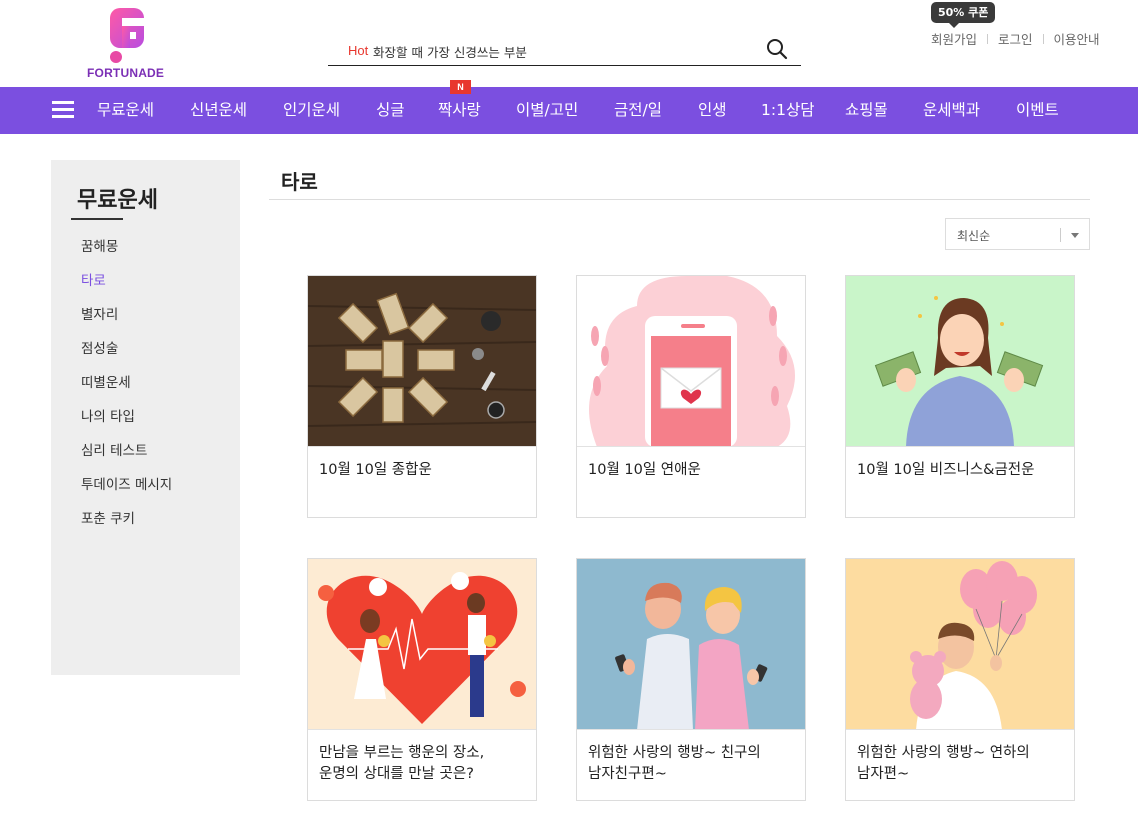  What do you see at coordinates (126, 289) in the screenshot?
I see `sidebar-item: 타로` at bounding box center [126, 289].